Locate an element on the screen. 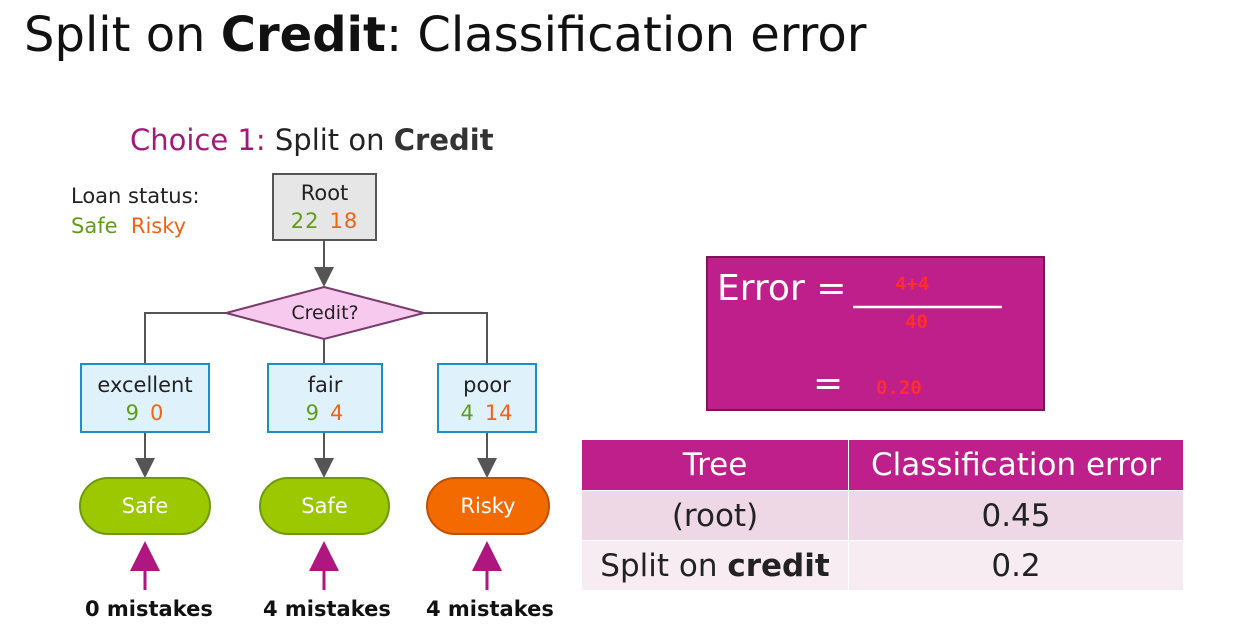 The height and width of the screenshot is (626, 1245). node-poor: poor 4 14 is located at coordinates (487, 398).